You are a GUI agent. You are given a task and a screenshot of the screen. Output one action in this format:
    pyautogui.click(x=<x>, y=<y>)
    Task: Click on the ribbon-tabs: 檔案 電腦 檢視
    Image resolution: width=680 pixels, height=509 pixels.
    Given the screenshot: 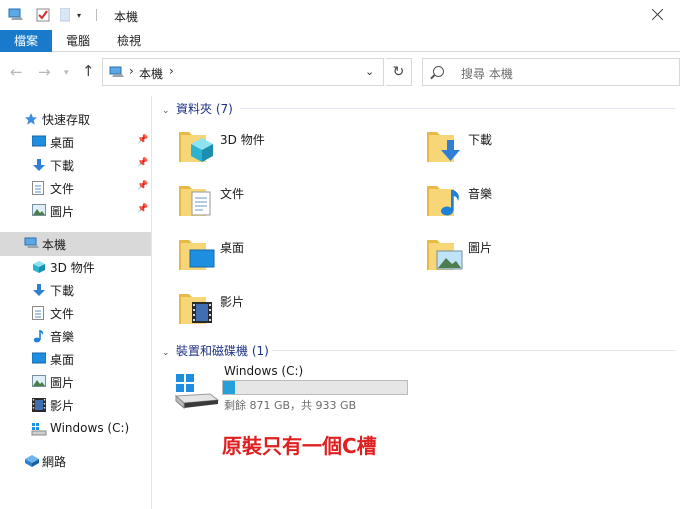 What is the action you would take?
    pyautogui.click(x=340, y=41)
    